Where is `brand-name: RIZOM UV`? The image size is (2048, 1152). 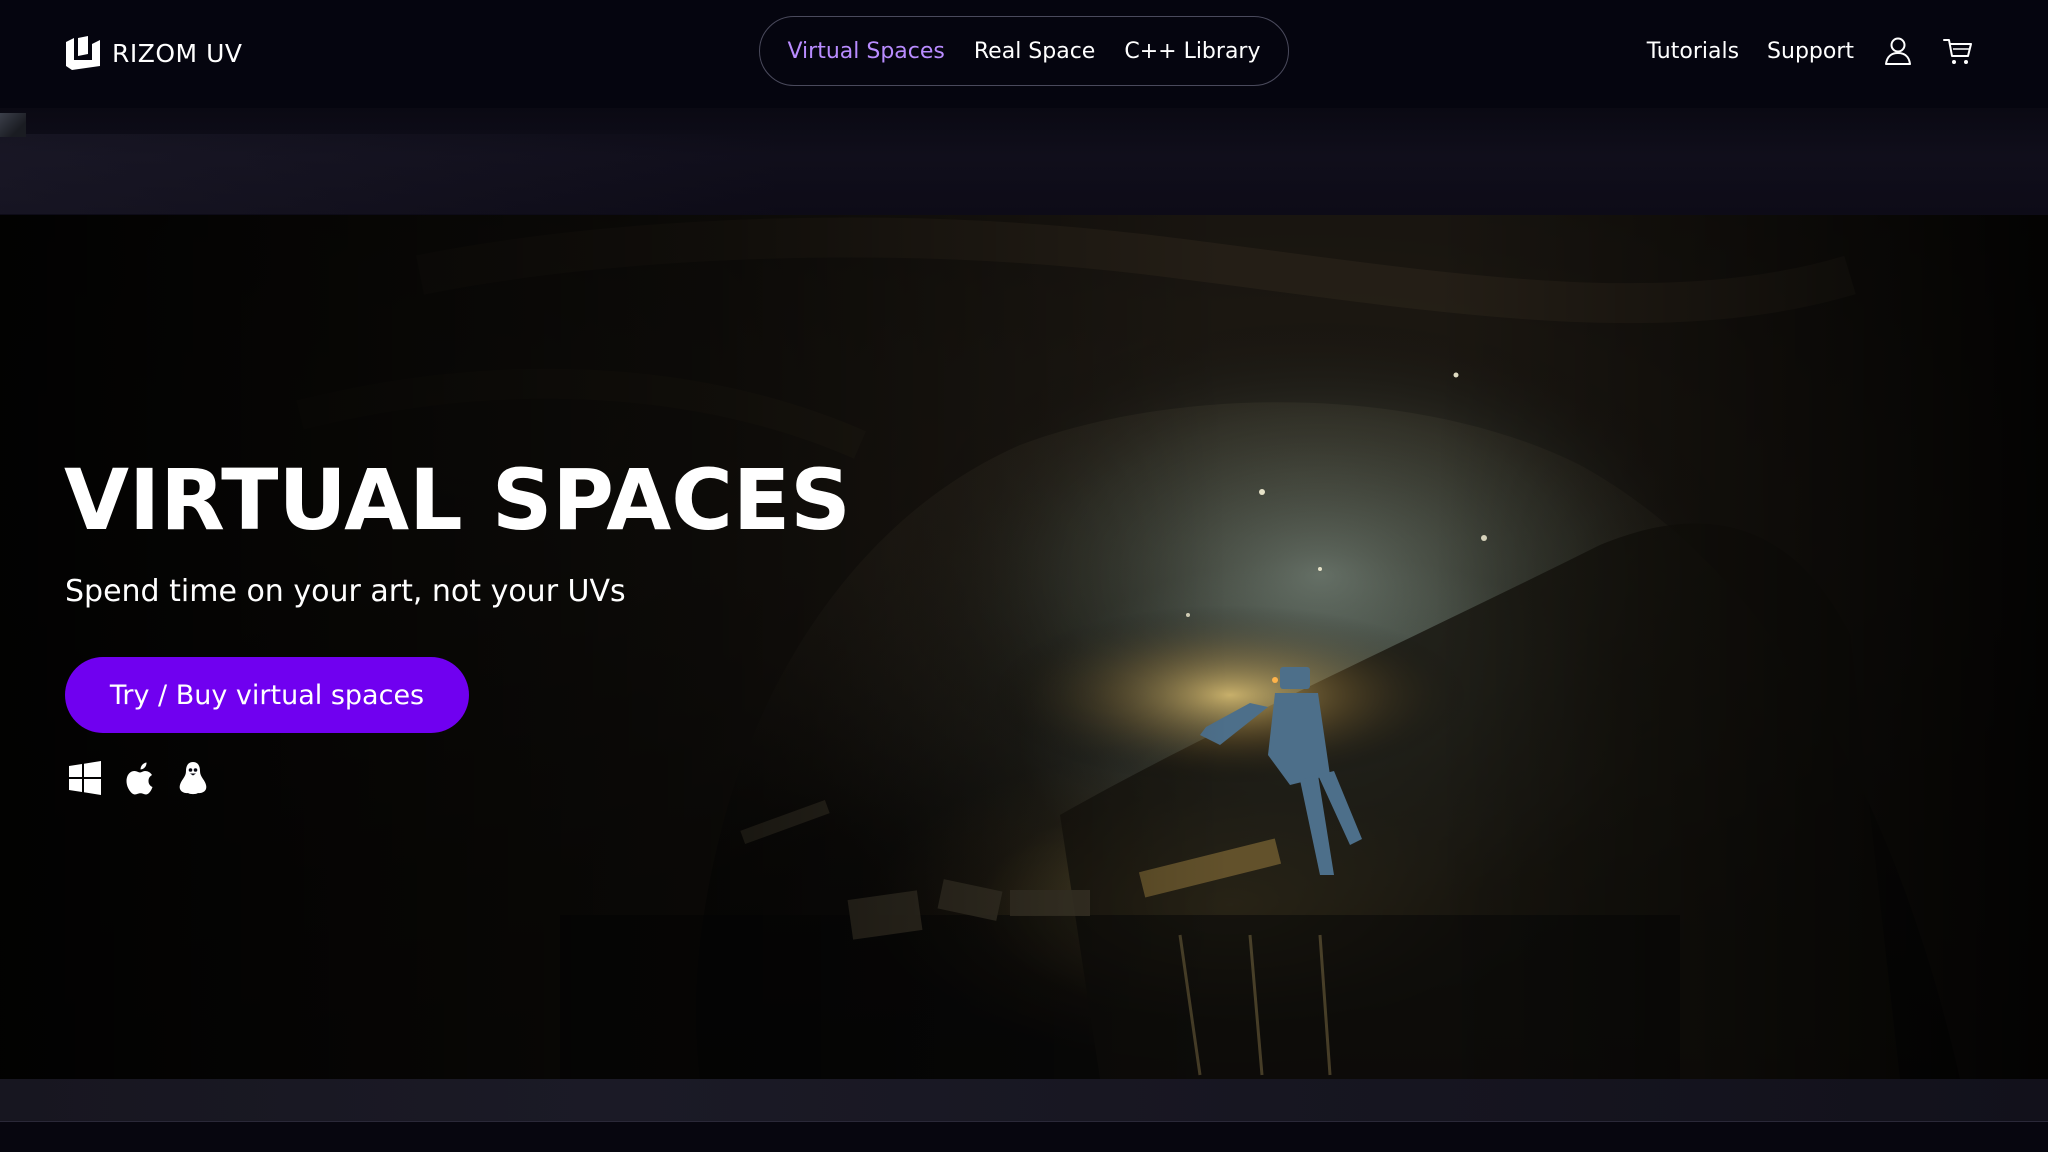 brand-name: RIZOM UV is located at coordinates (177, 53).